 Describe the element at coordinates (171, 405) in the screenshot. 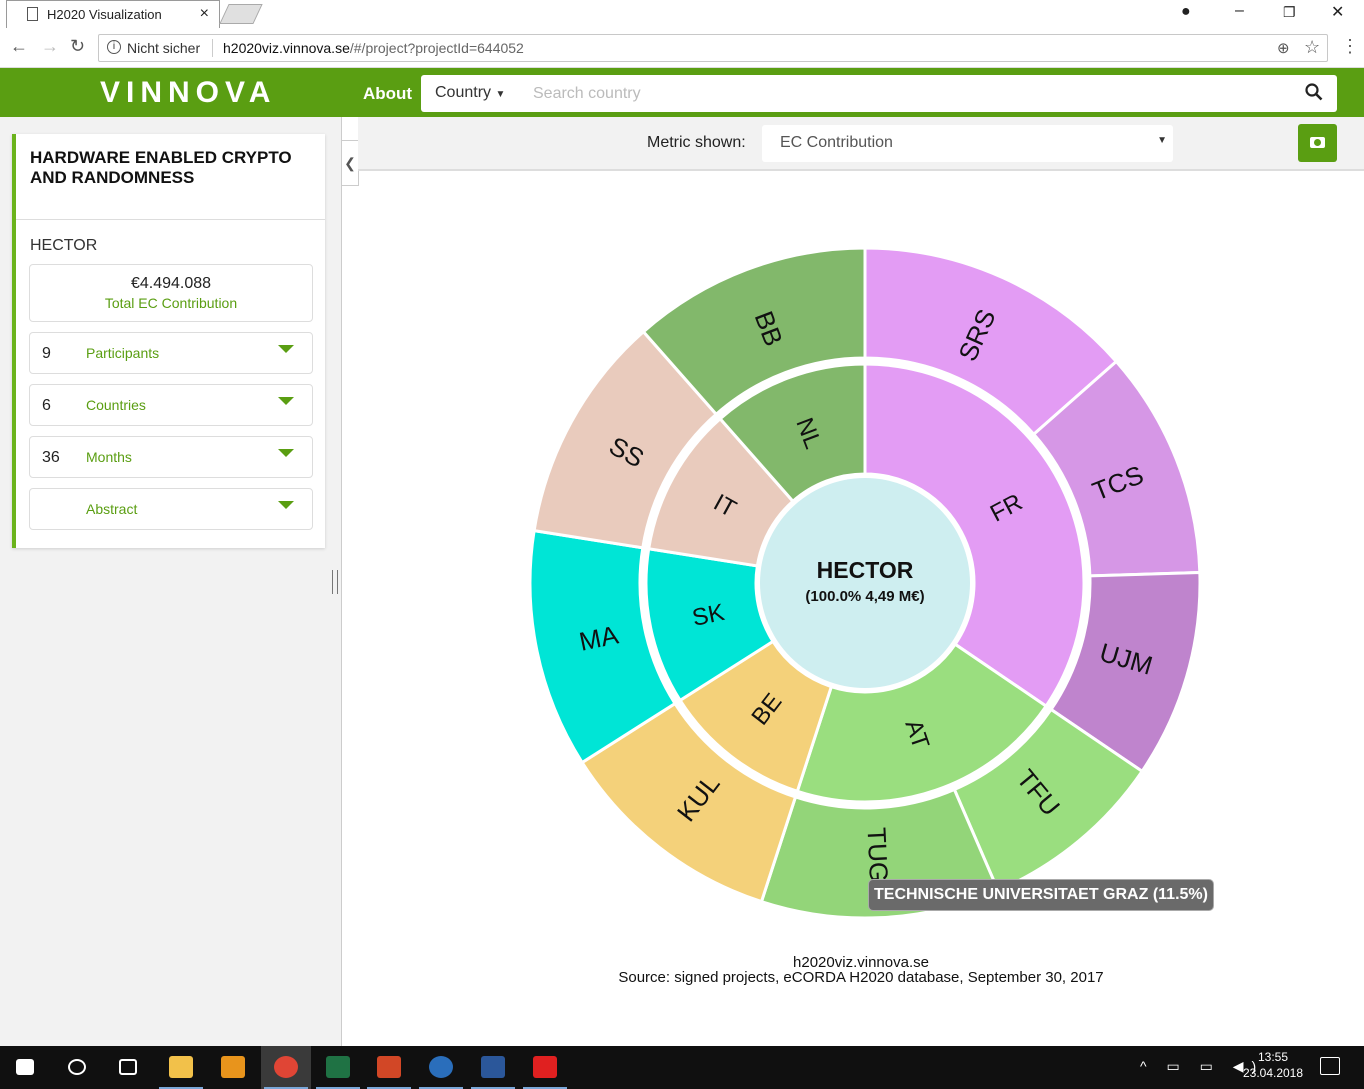

I see `countries-expander: 6 Countries` at that location.